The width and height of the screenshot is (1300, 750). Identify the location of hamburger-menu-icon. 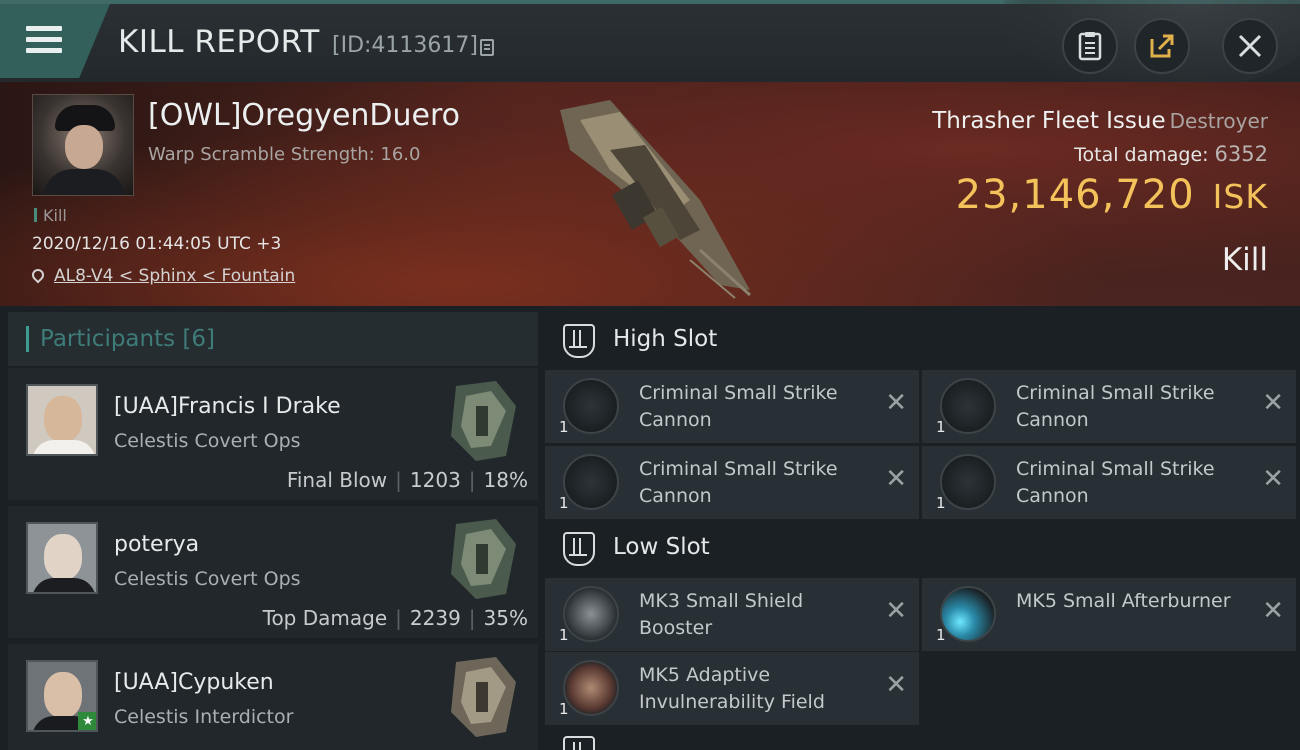
(55, 41).